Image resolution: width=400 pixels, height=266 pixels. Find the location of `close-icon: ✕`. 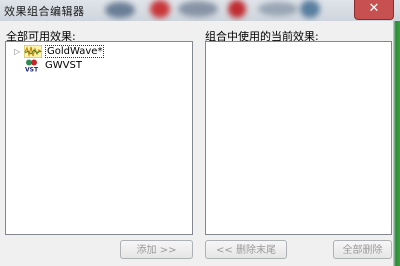

close-icon: ✕ is located at coordinates (374, 8).